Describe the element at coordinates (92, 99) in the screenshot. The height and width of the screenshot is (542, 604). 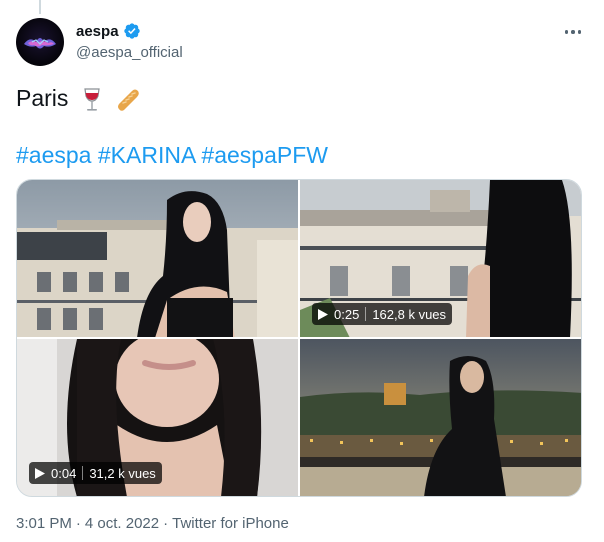
I see `wine-glass-emoji-icon` at that location.